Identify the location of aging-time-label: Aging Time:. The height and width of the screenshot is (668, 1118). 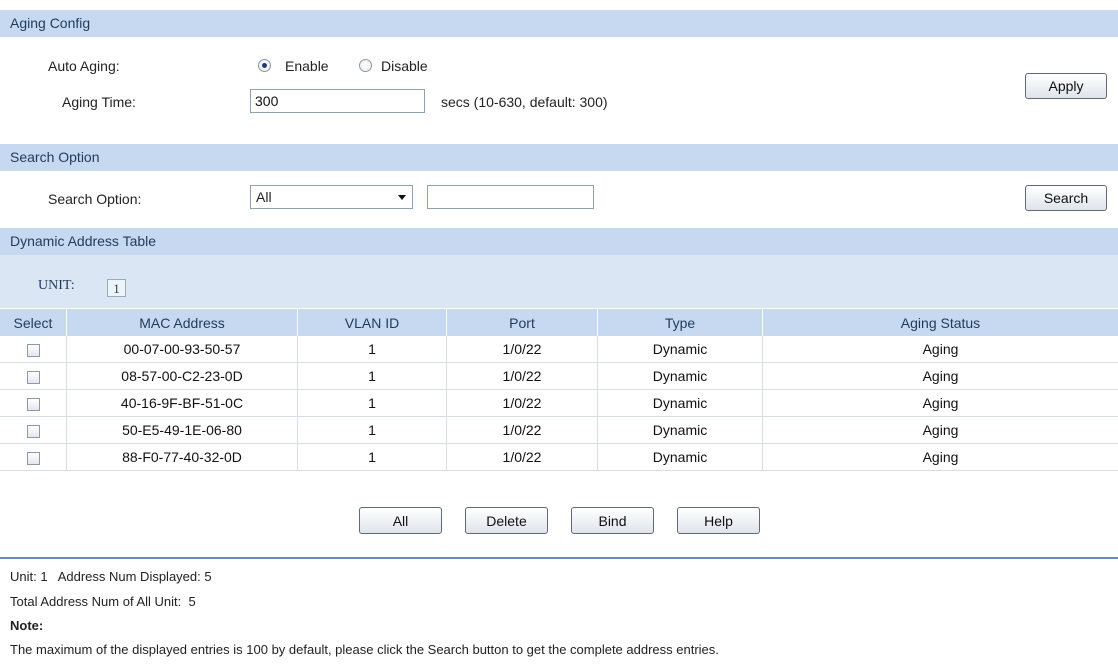
(99, 102).